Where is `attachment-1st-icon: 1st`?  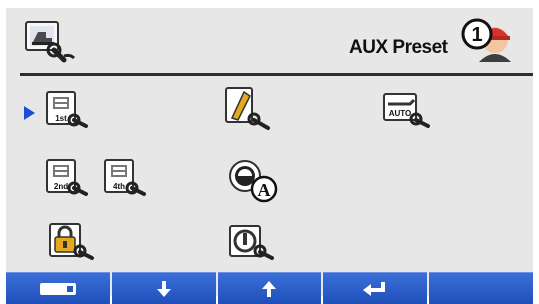 attachment-1st-icon: 1st is located at coordinates (68, 110).